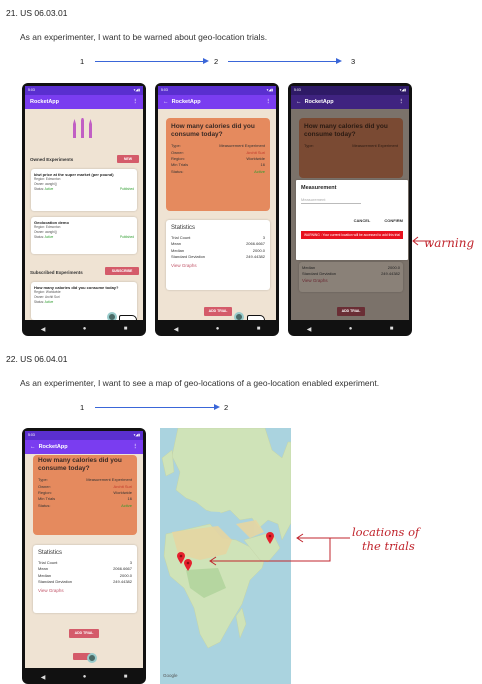 Image resolution: width=482 pixels, height=684 pixels. I want to click on home-icon: ●, so click(84, 329).